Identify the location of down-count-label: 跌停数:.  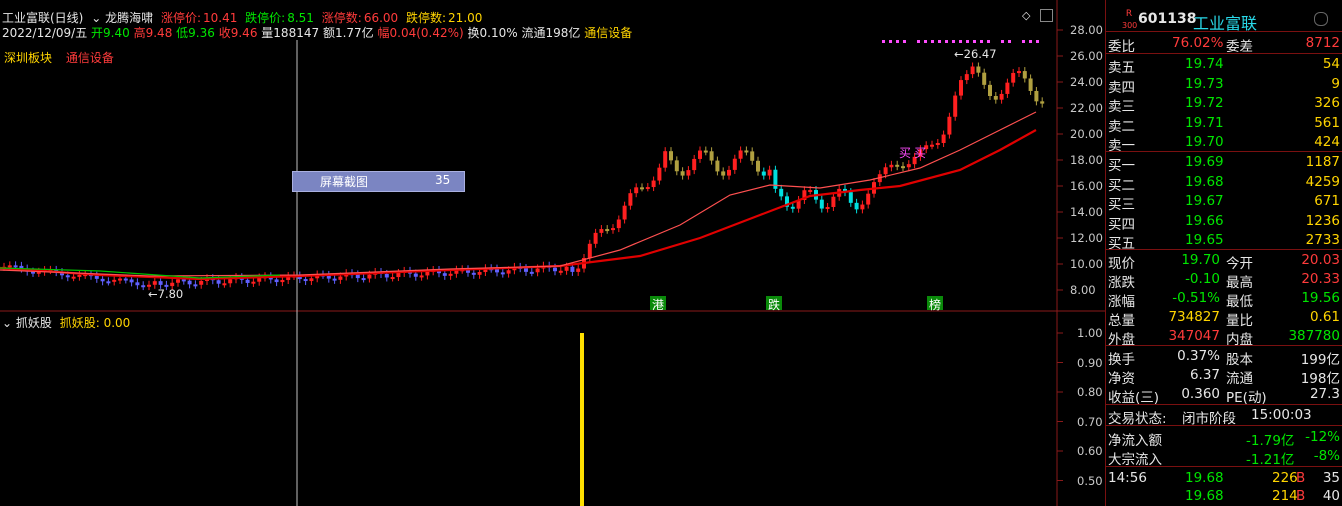
(426, 18).